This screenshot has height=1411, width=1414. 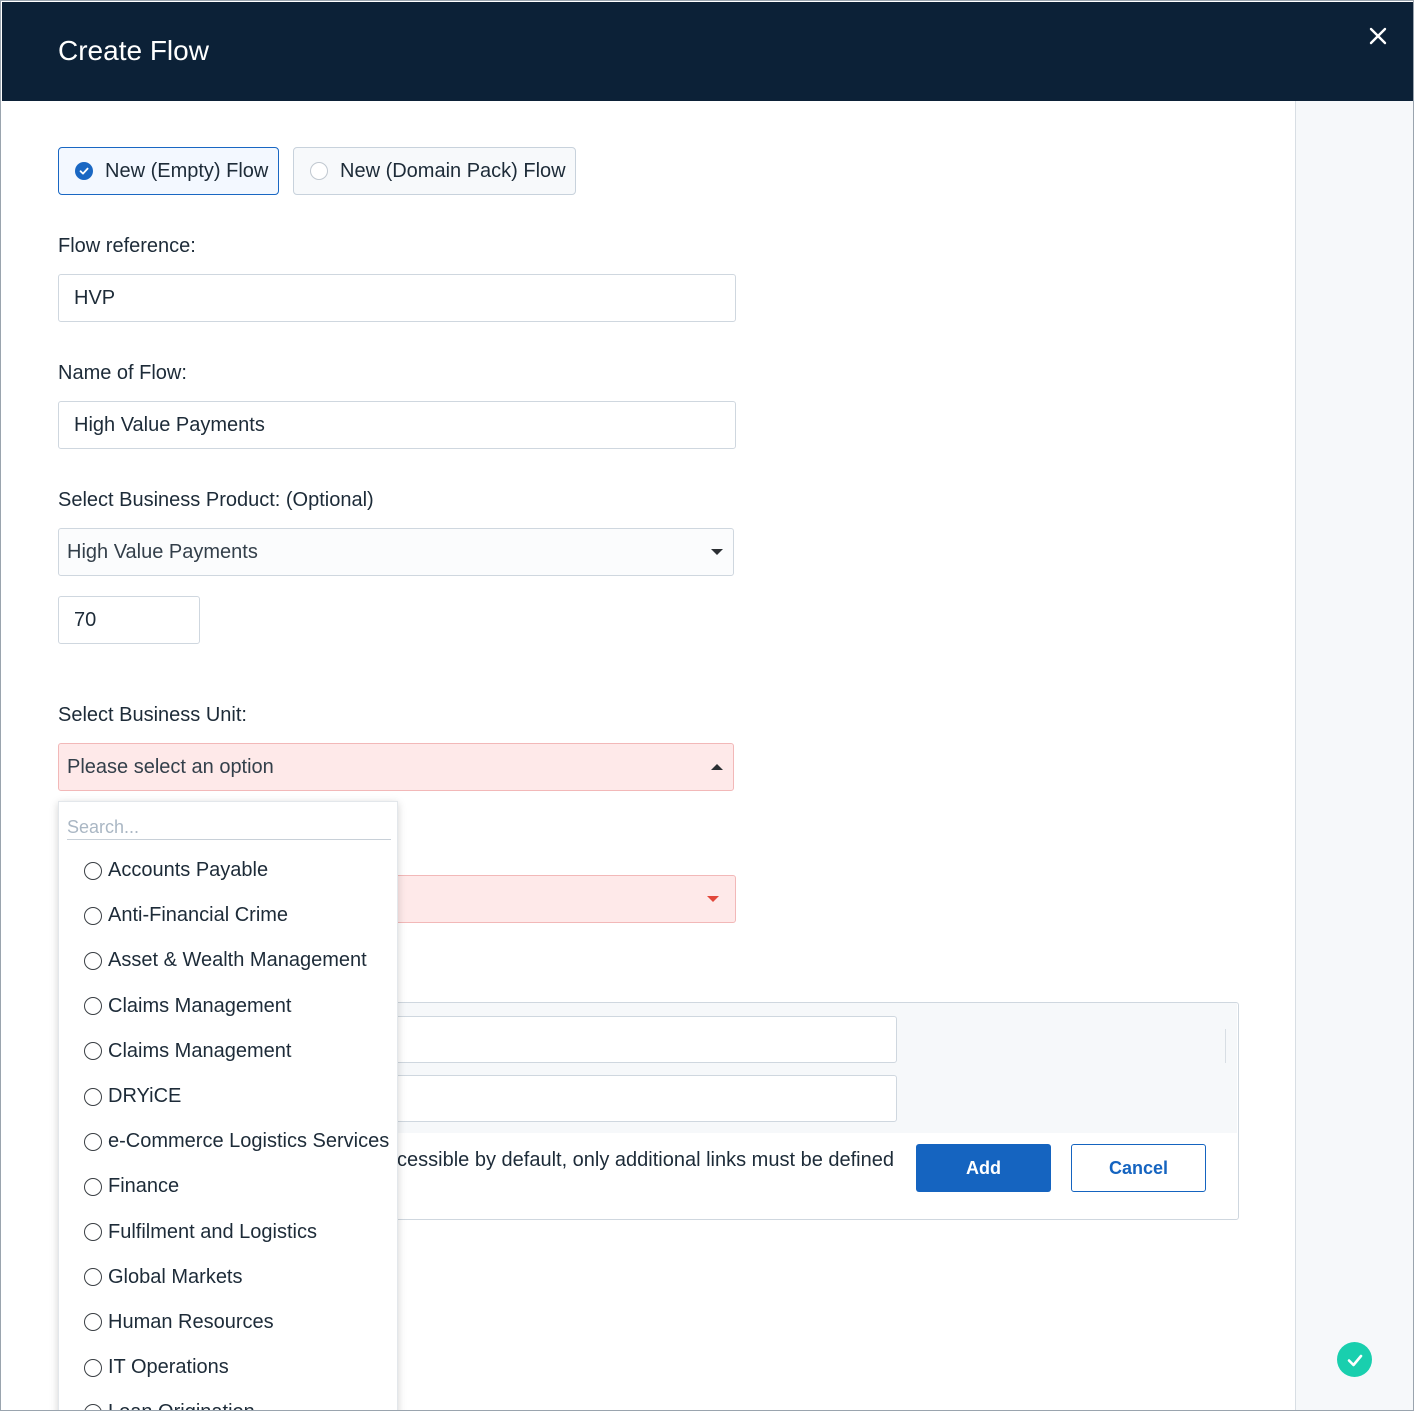 I want to click on new-domain-pack-flow-option: New (Domain Pack) Flow, so click(x=434, y=171).